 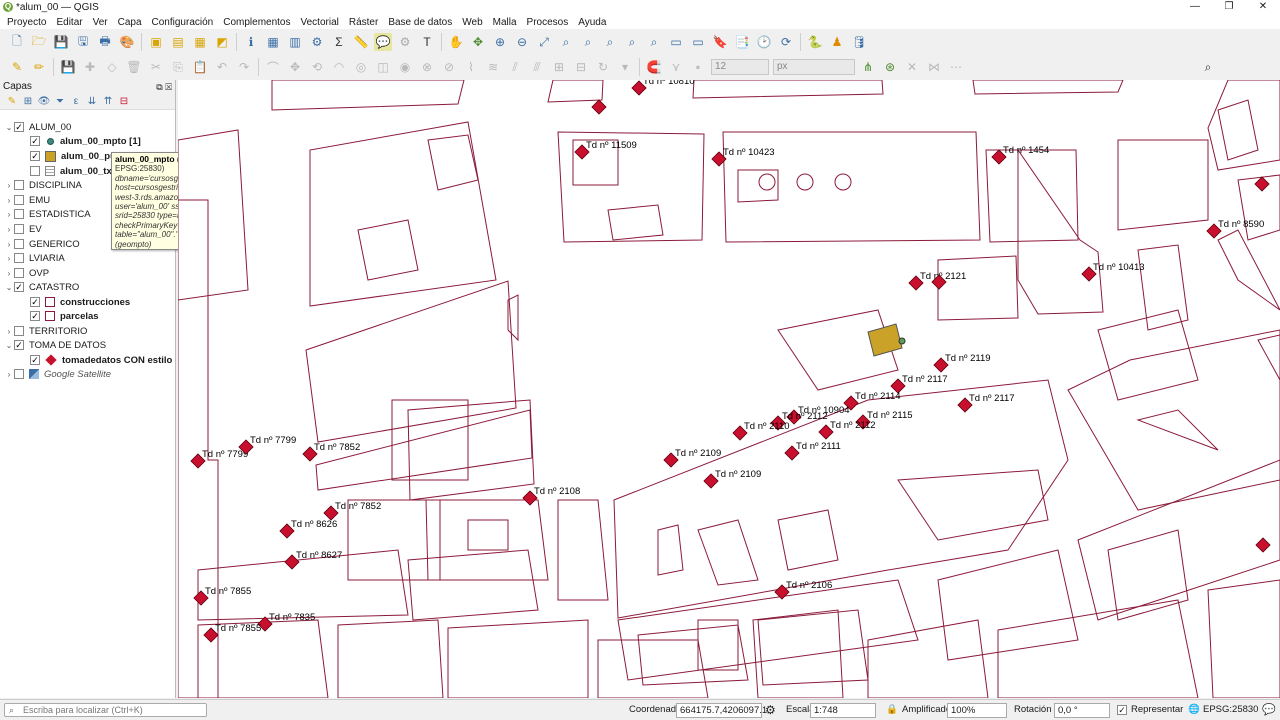 I want to click on locator-search-input: ⌕ Escriba para localizar (Ctrl+K), so click(x=105, y=710).